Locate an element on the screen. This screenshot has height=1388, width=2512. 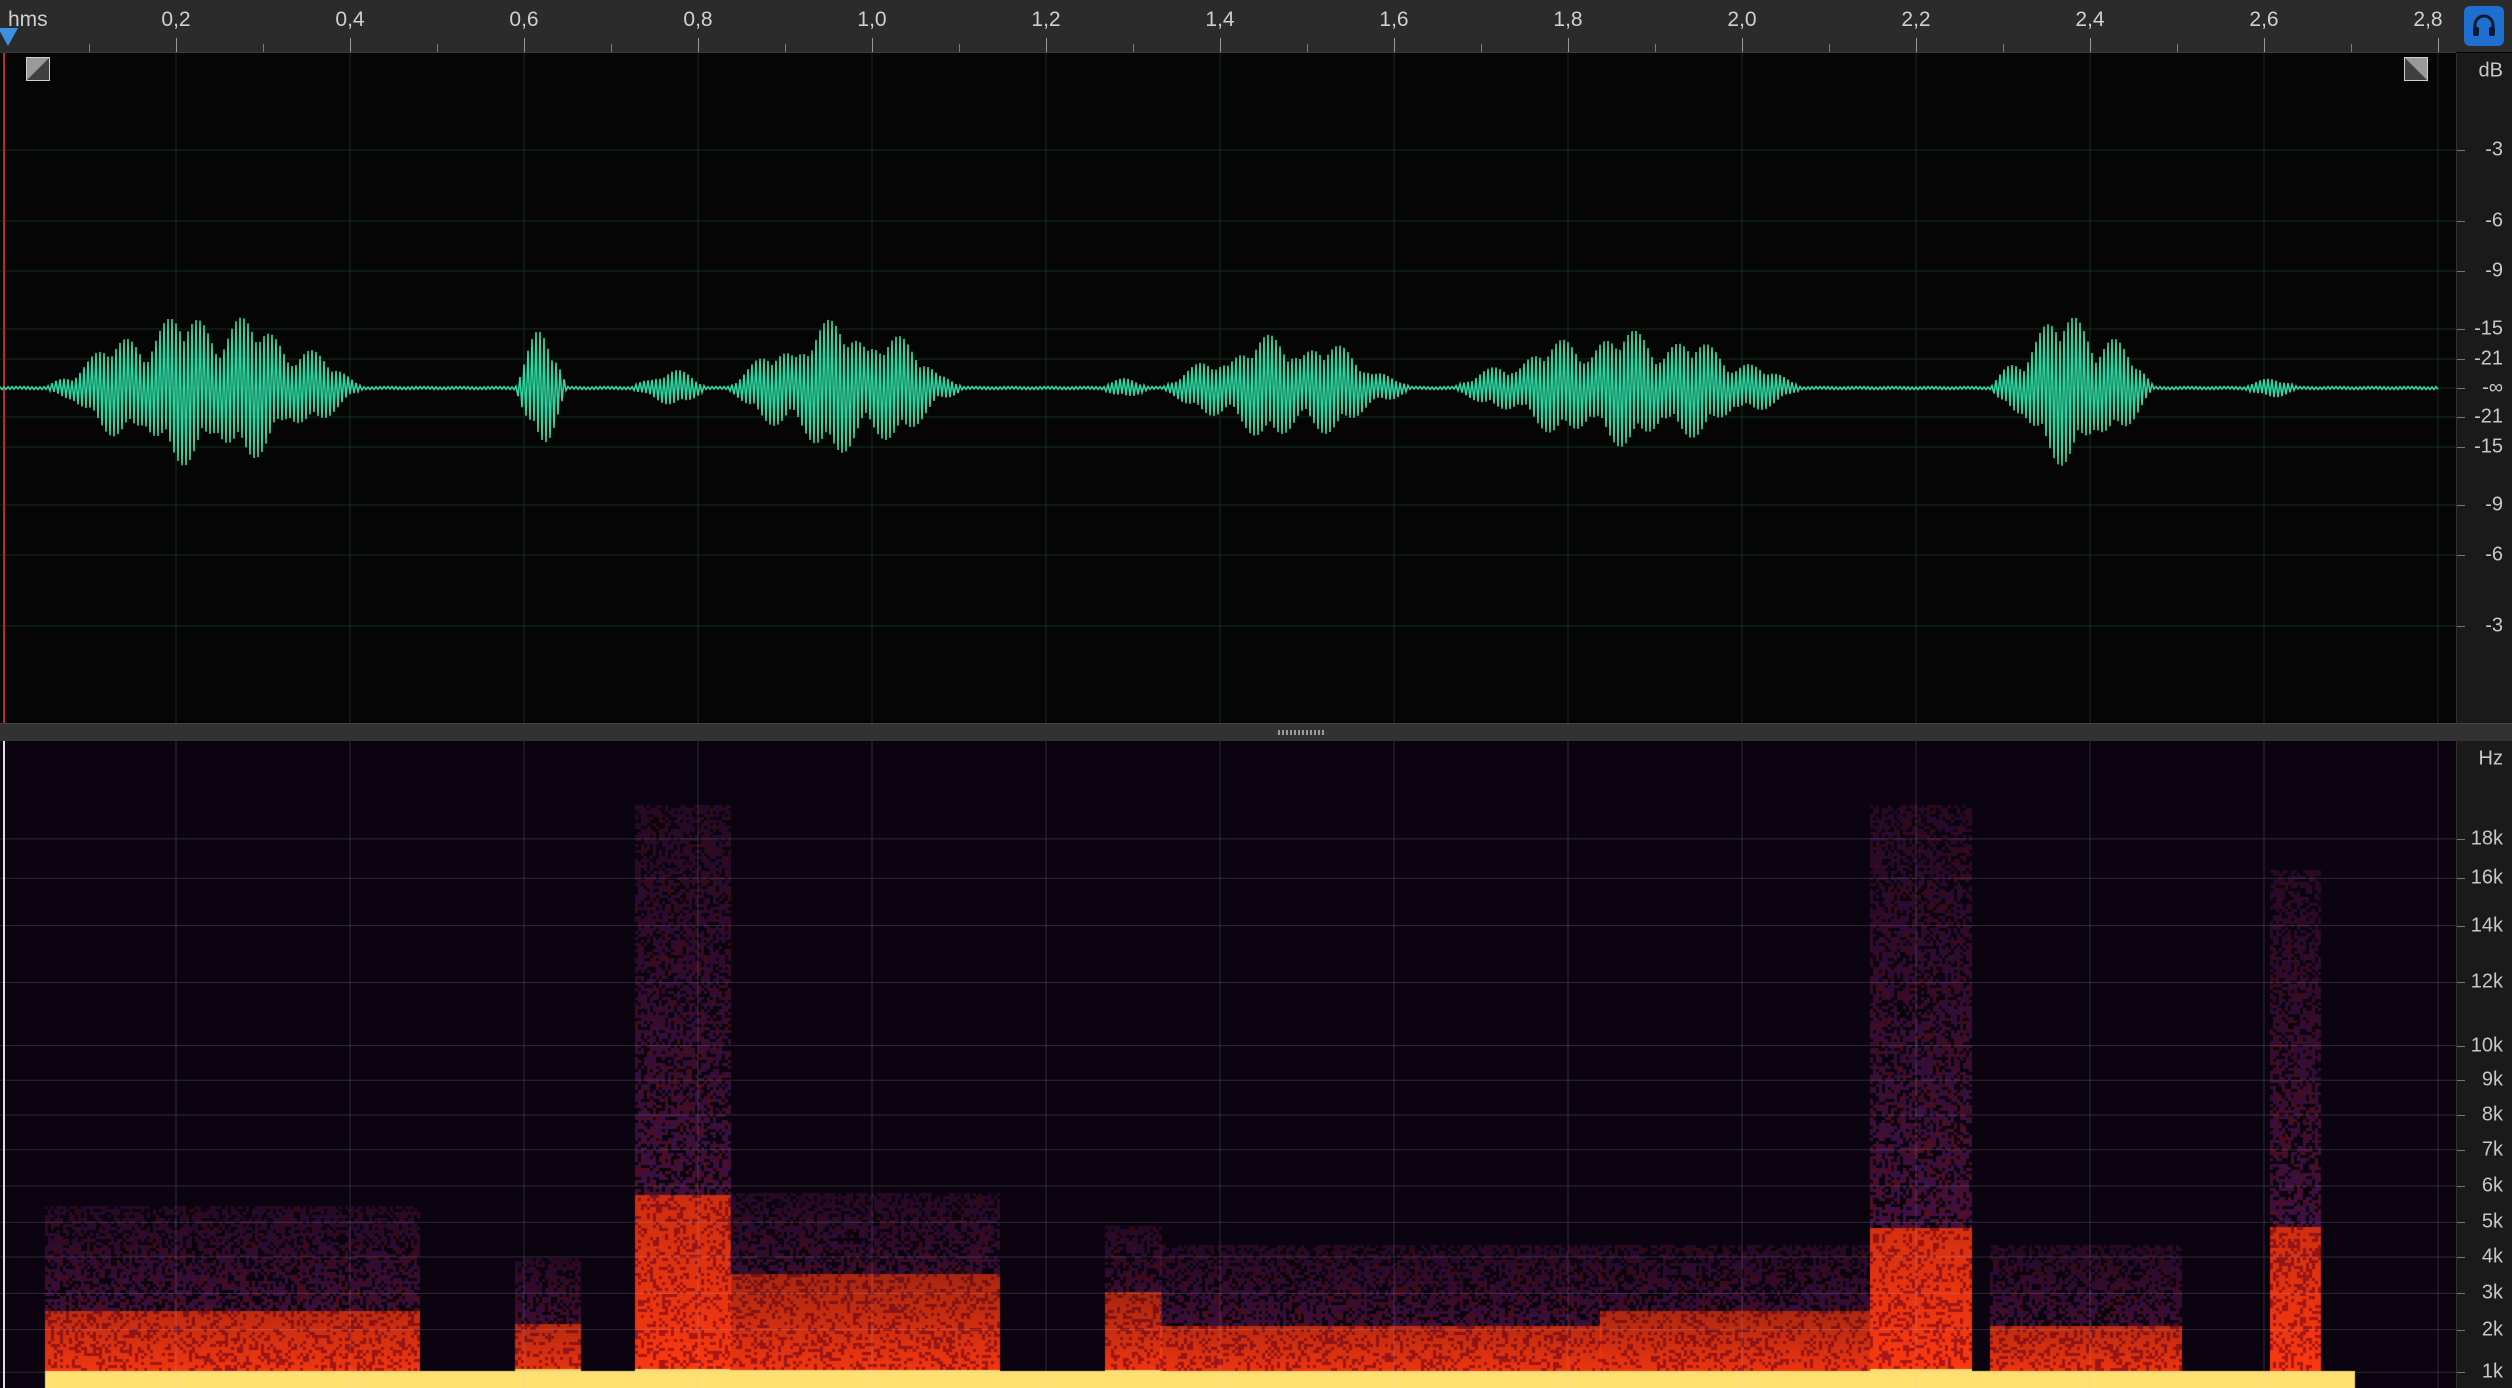
ruler-tick-label: 0,6 is located at coordinates (524, 19).